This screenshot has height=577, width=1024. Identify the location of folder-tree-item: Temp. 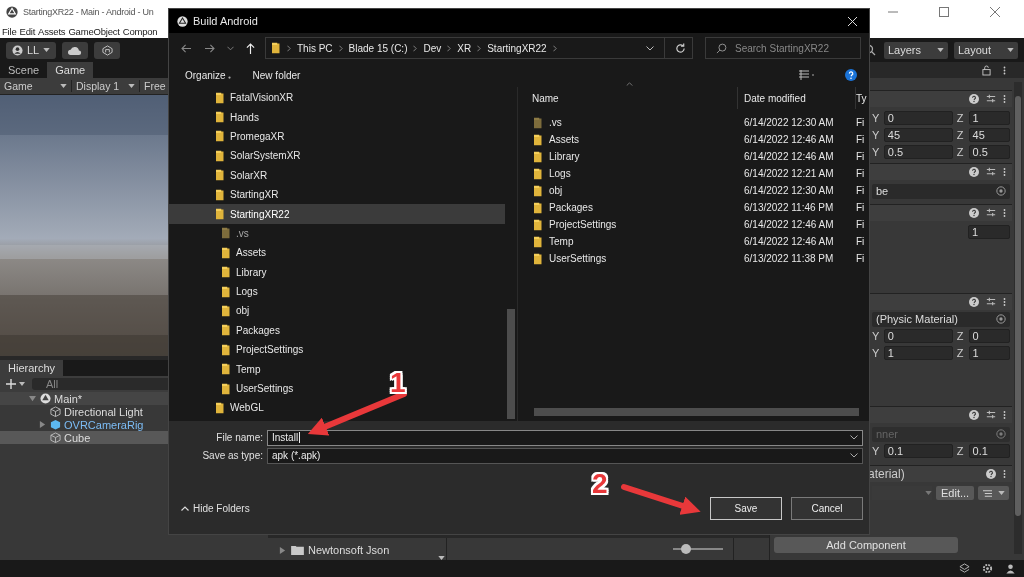
(241, 369).